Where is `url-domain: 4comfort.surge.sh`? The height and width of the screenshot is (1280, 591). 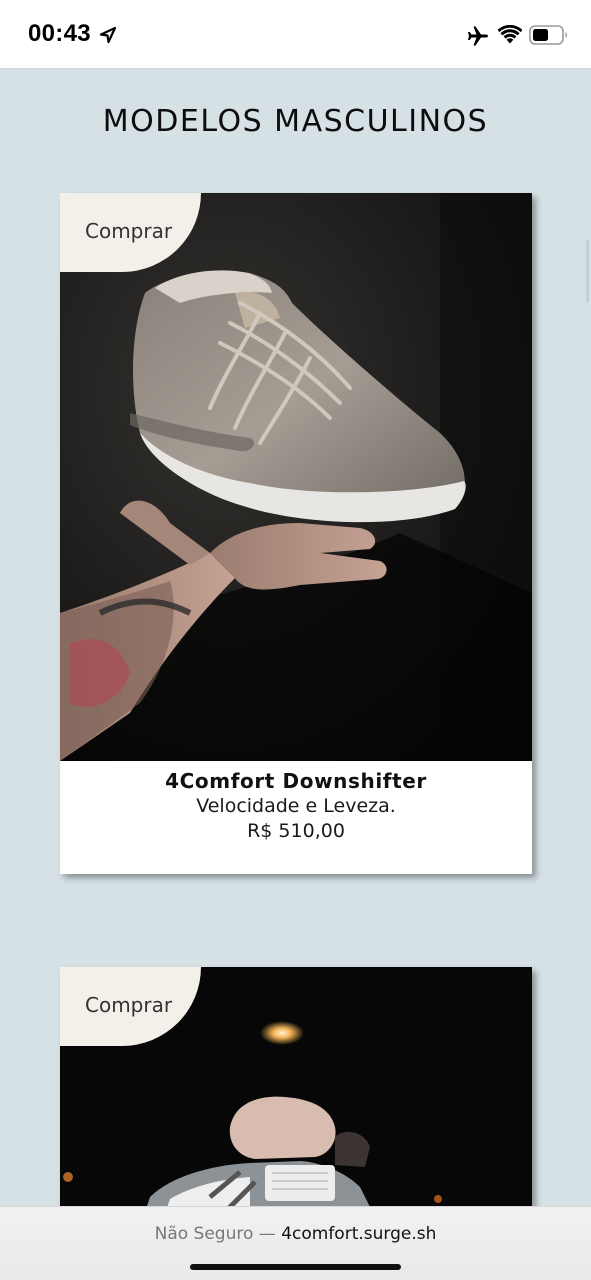 url-domain: 4comfort.surge.sh is located at coordinates (359, 1234).